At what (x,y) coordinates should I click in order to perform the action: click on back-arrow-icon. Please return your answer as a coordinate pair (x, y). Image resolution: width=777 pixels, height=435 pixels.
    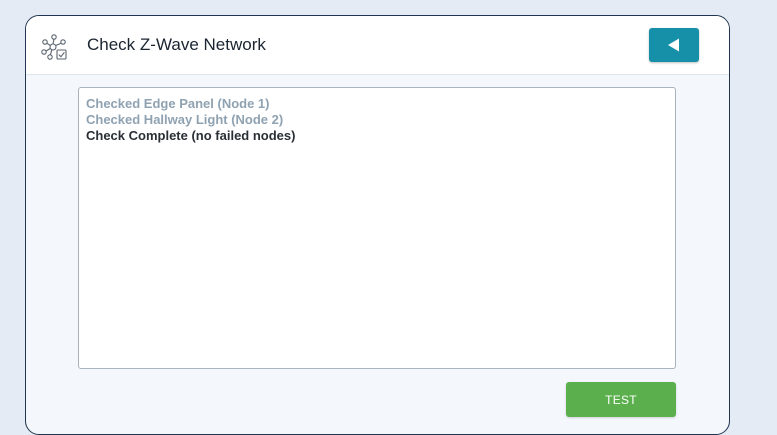
    Looking at the image, I should click on (673, 45).